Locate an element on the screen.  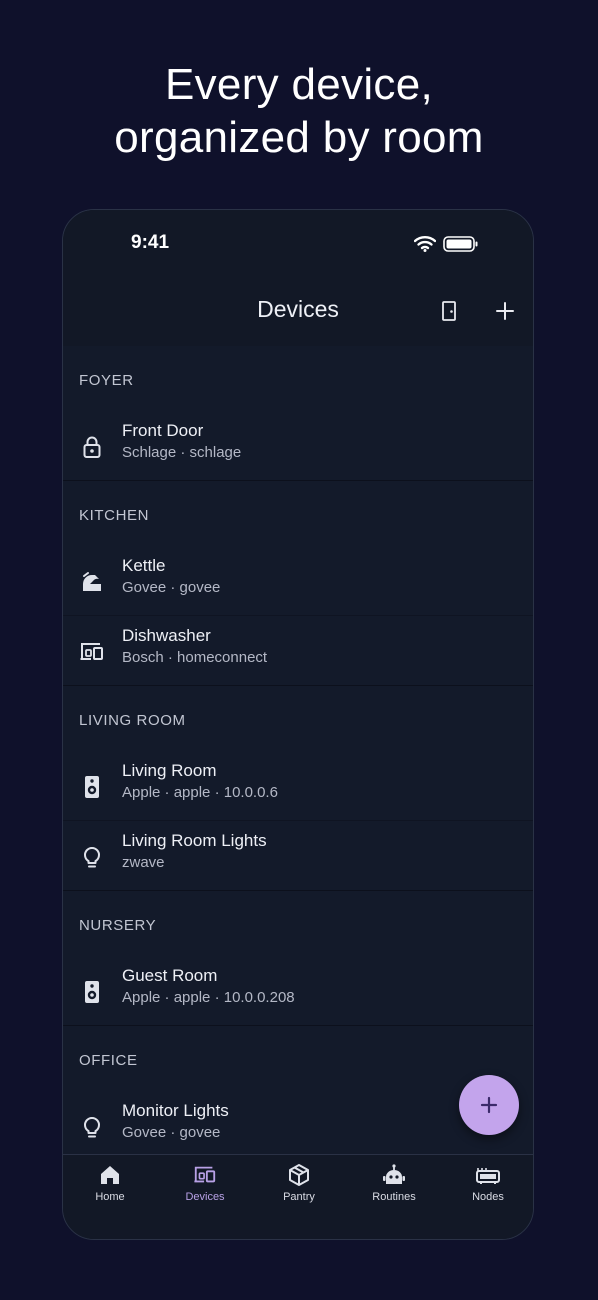
device-subtitle: Schlage · schlage is located at coordinates (182, 452).